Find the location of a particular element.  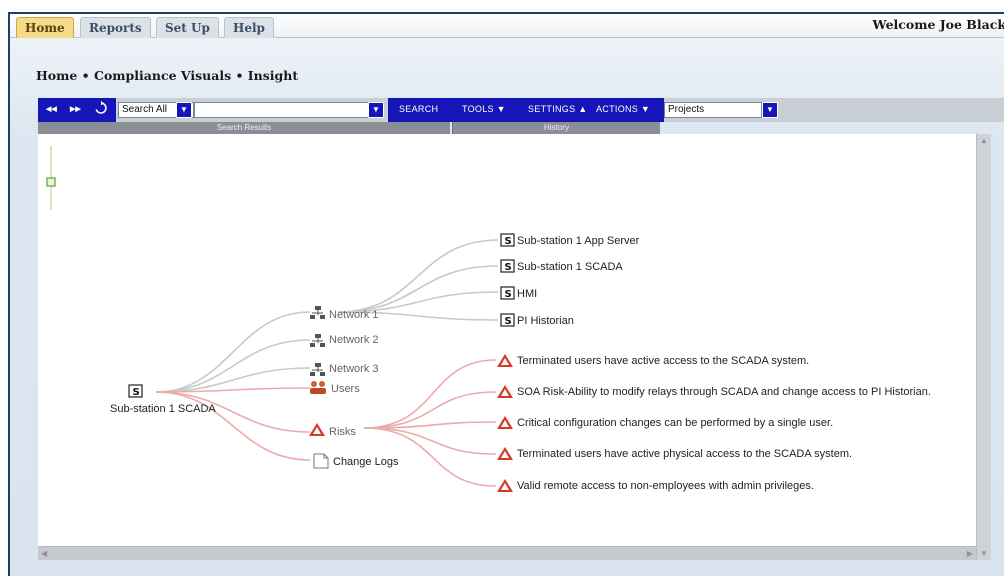

tab-setup: Set Up is located at coordinates (187, 27).